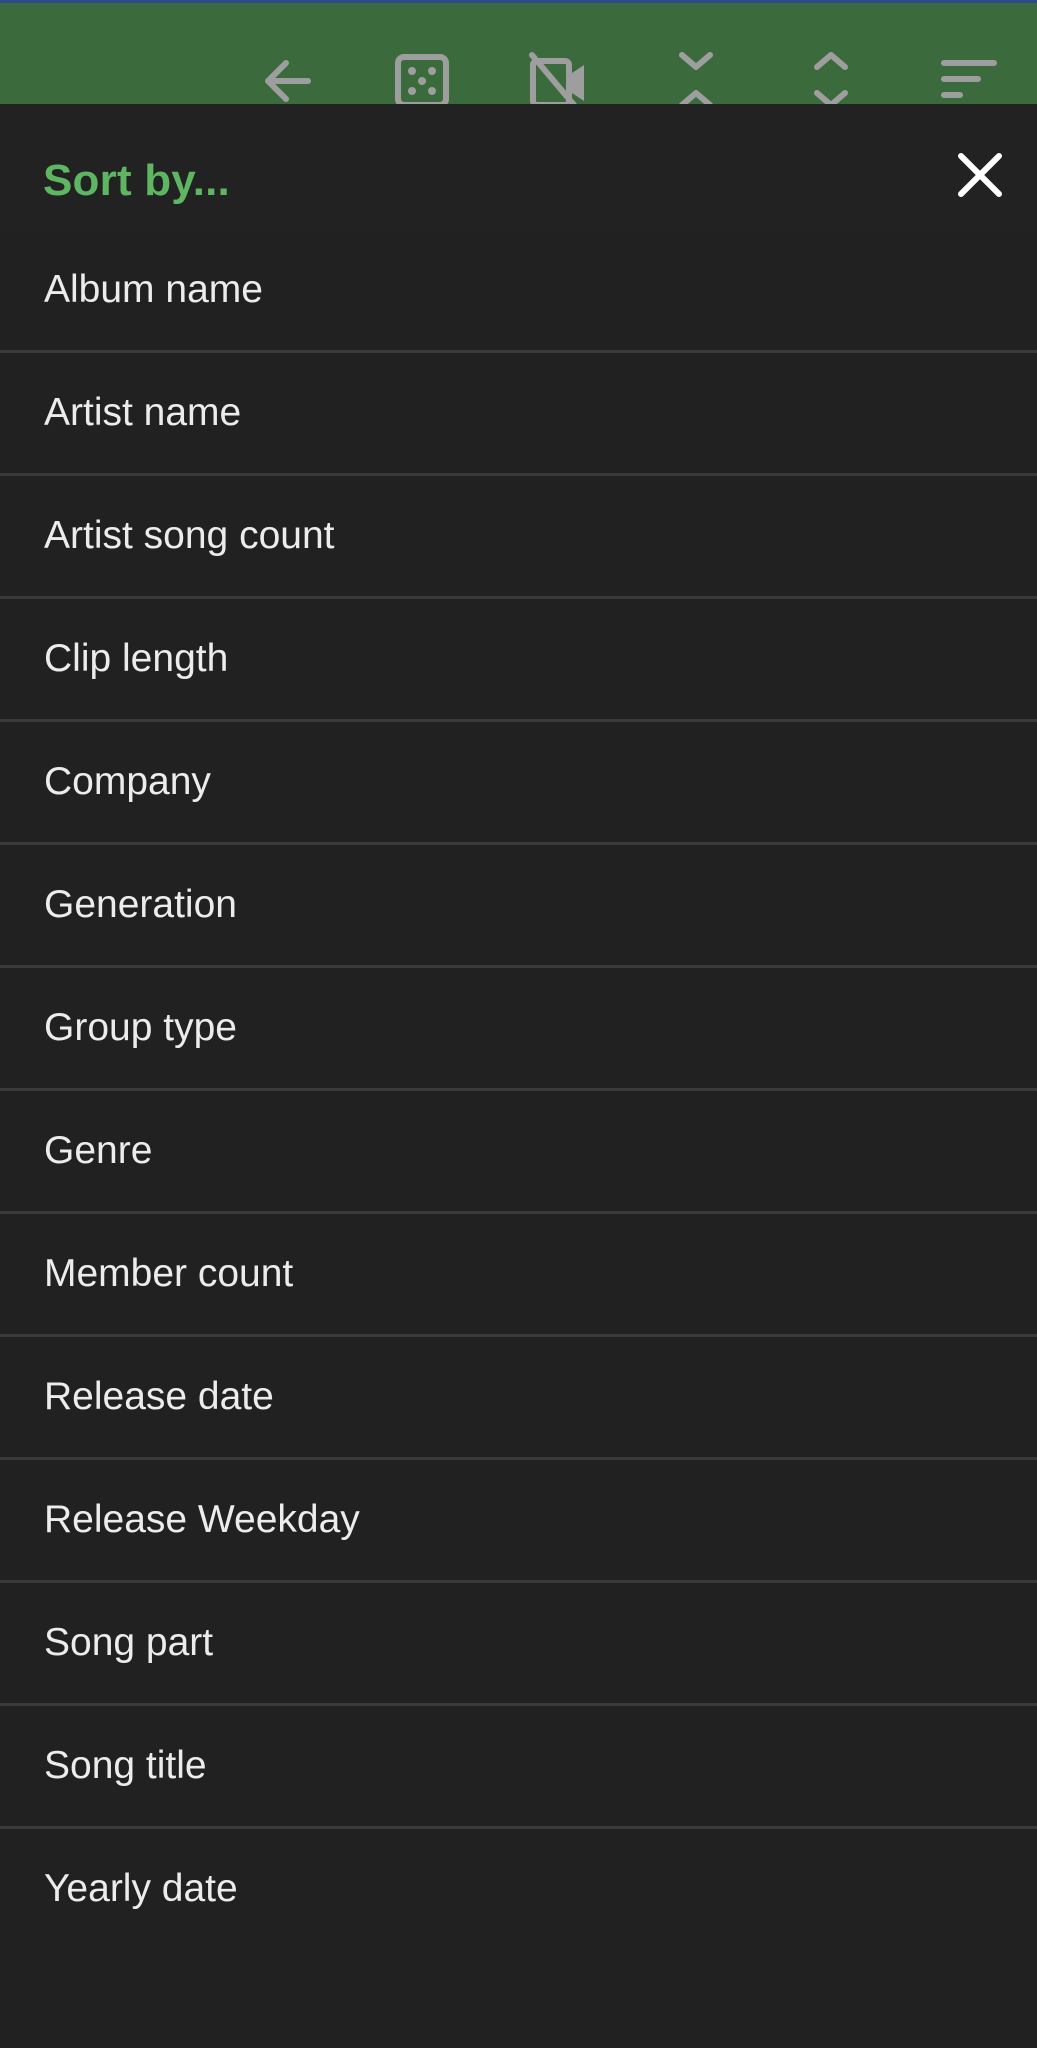  I want to click on sort-option-group-type: Group type, so click(518, 1029).